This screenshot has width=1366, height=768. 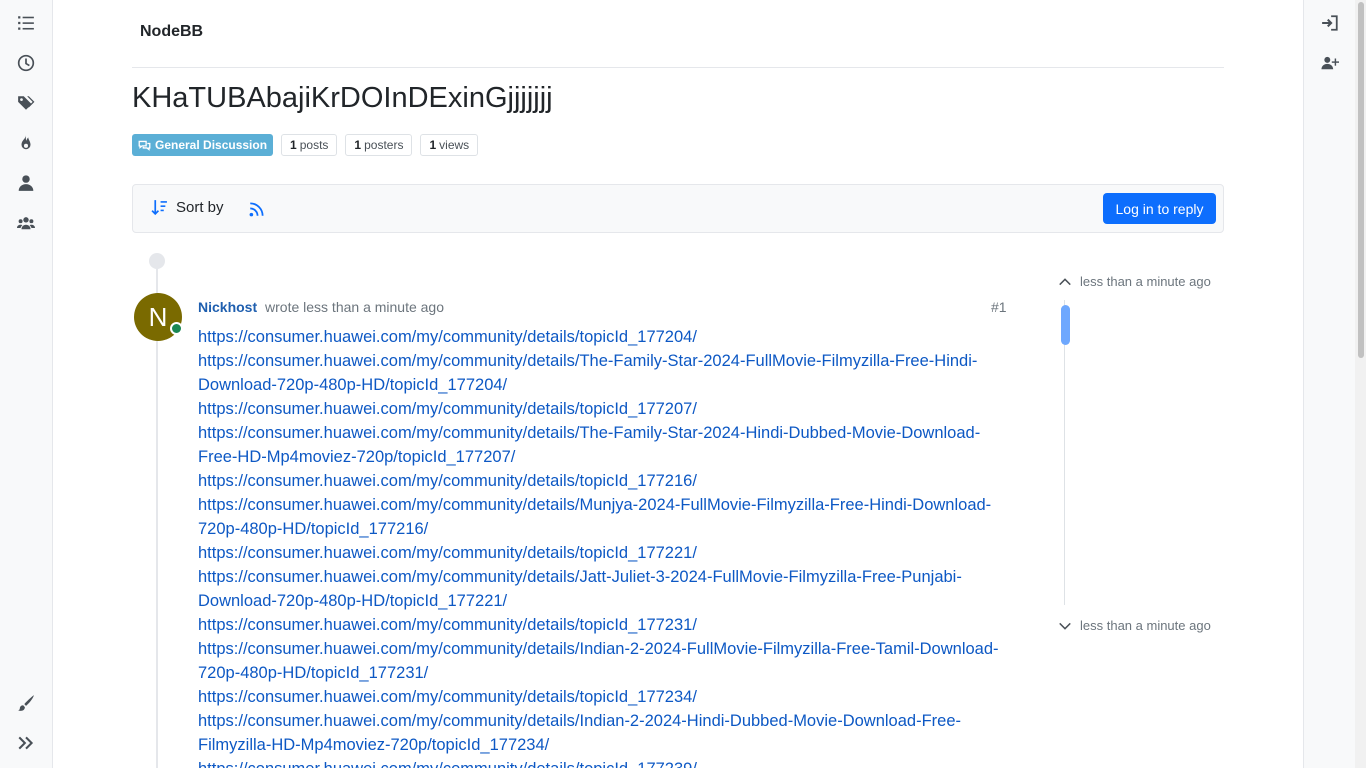 I want to click on pagination-last: less than a minute ago, so click(x=1134, y=625).